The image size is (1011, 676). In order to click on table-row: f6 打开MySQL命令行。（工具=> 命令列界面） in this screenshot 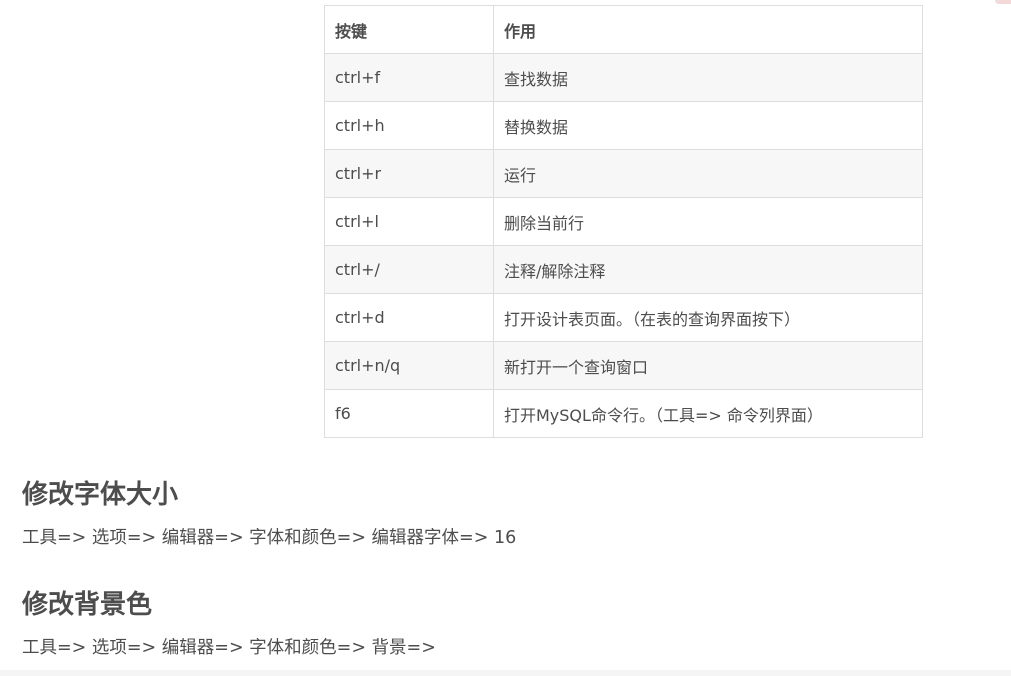, I will do `click(623, 413)`.